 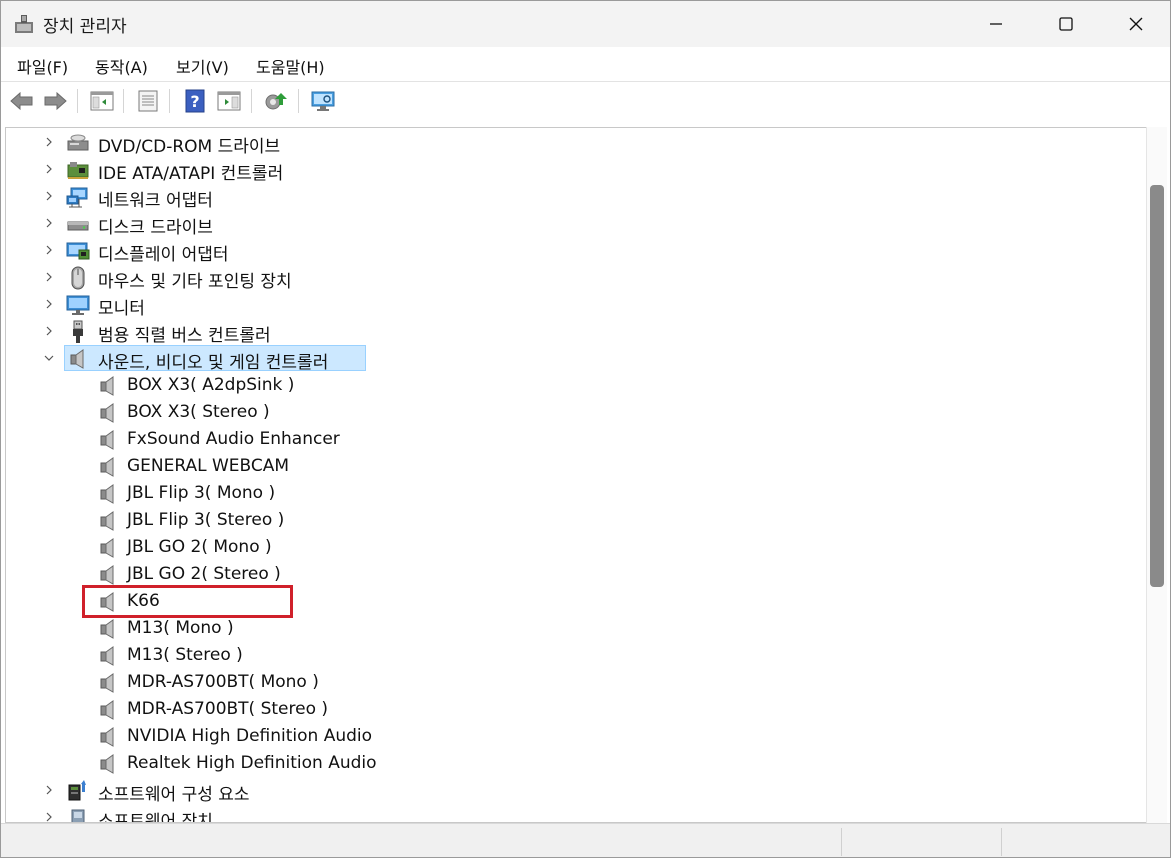 What do you see at coordinates (556, 332) in the screenshot?
I see `tree-category: 범용 직렬 버스 컨트롤러` at bounding box center [556, 332].